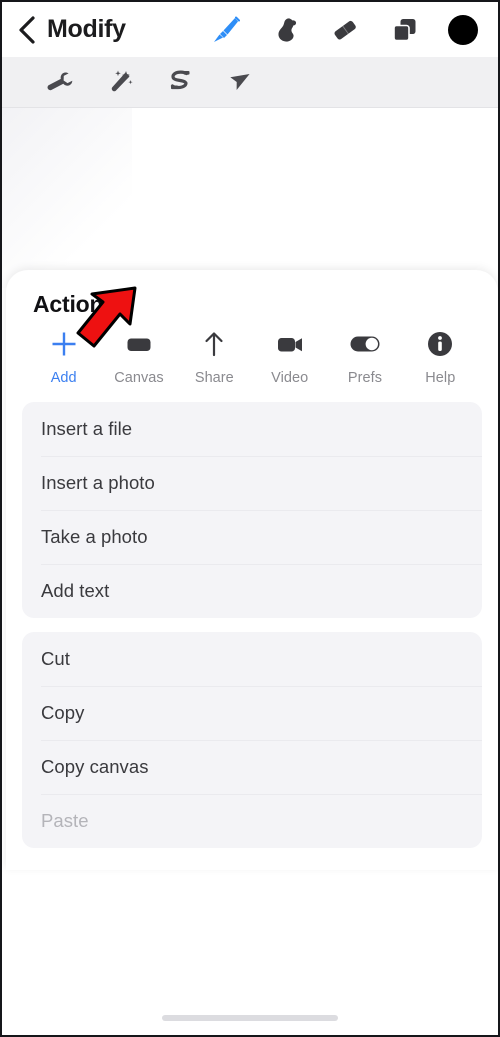  I want to click on top-navigation-bar: Modify, so click(250, 29).